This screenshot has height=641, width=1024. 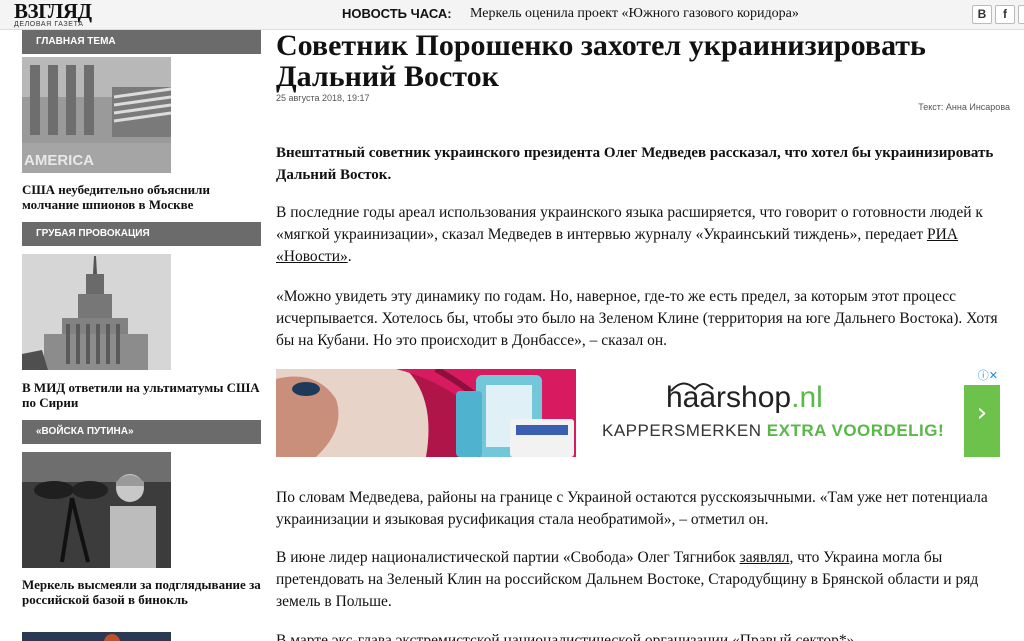 I want to click on news-hour-label: НОВОСТЬ ЧАСА:, so click(x=397, y=13).